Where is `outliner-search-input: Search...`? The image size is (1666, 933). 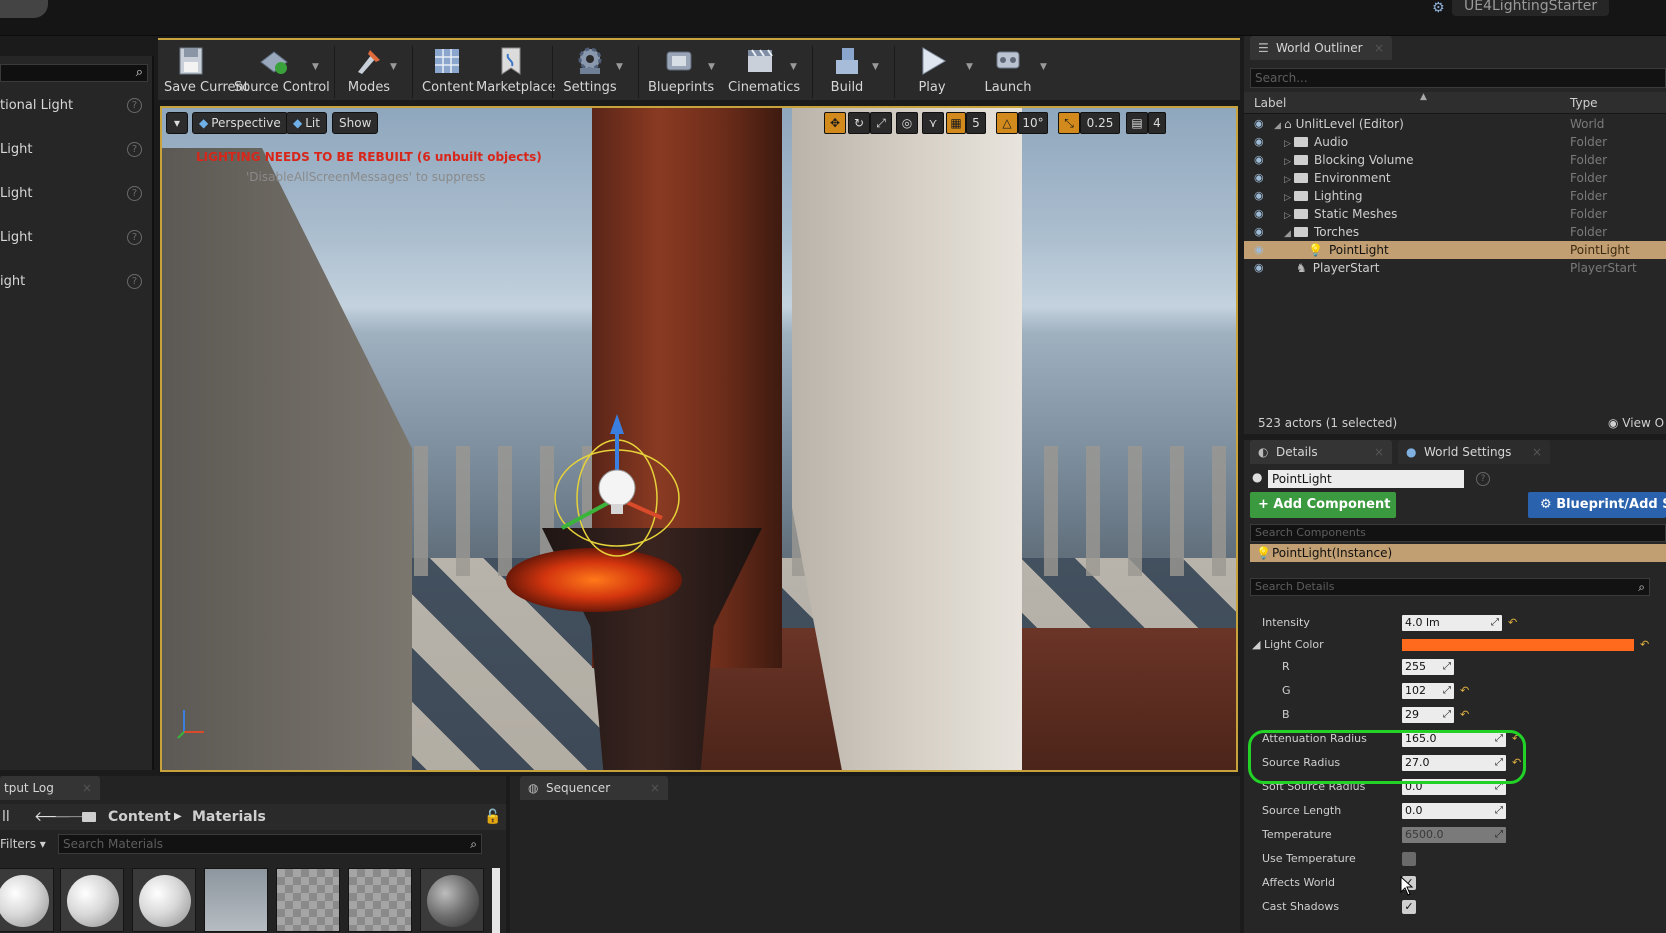
outliner-search-input: Search... is located at coordinates (1458, 78).